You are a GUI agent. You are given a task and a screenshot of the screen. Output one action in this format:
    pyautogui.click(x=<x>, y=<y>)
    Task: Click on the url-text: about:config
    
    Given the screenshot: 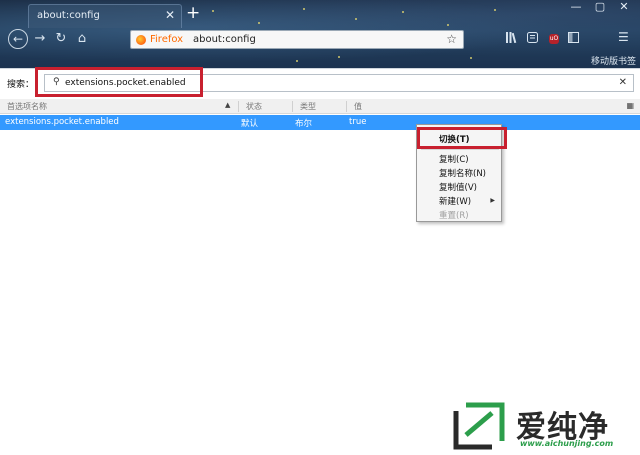 What is the action you would take?
    pyautogui.click(x=224, y=39)
    